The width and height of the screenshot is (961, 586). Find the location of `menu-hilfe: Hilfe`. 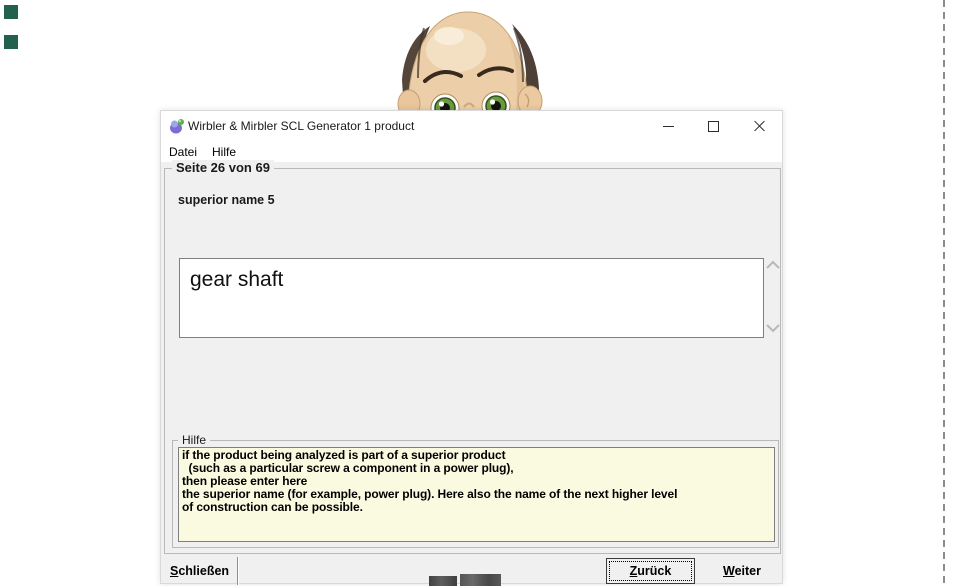

menu-hilfe: Hilfe is located at coordinates (224, 152).